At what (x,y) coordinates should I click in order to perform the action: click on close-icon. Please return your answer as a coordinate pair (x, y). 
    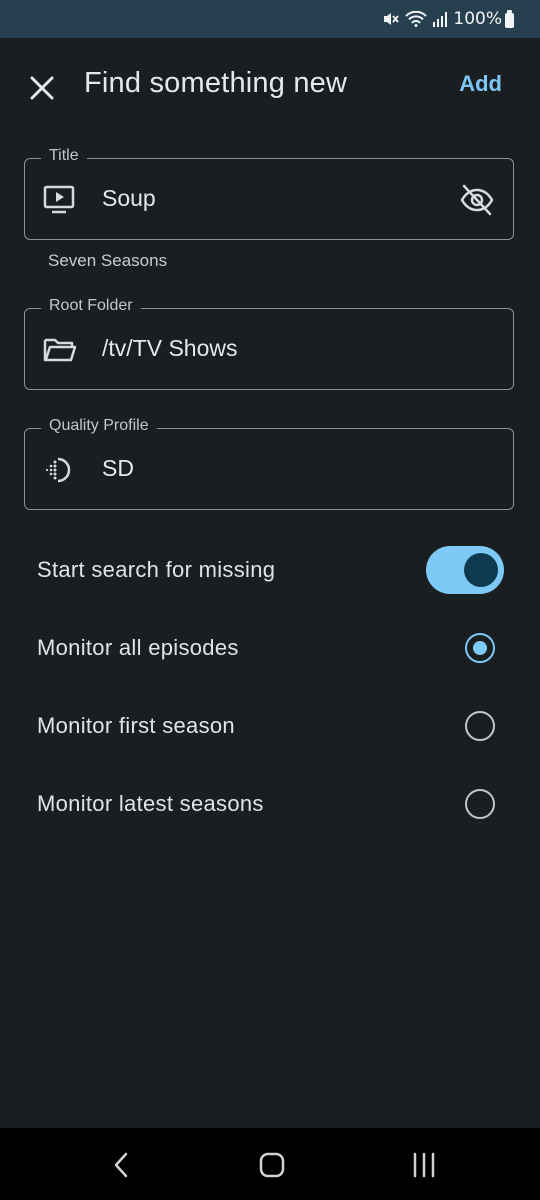
    Looking at the image, I should click on (42, 88).